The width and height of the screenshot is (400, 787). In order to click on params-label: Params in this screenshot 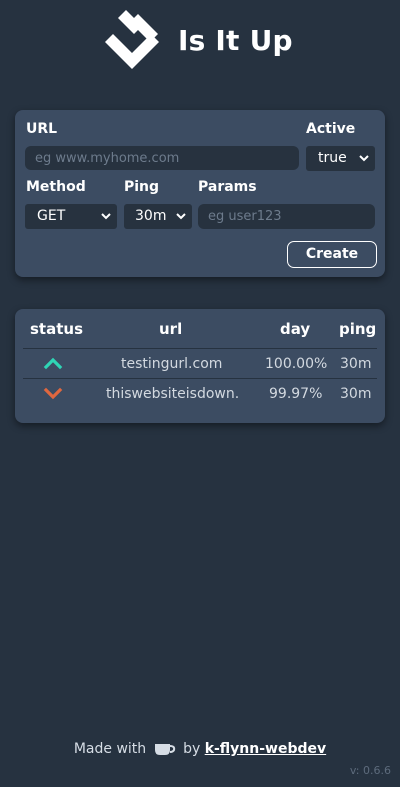, I will do `click(227, 187)`.